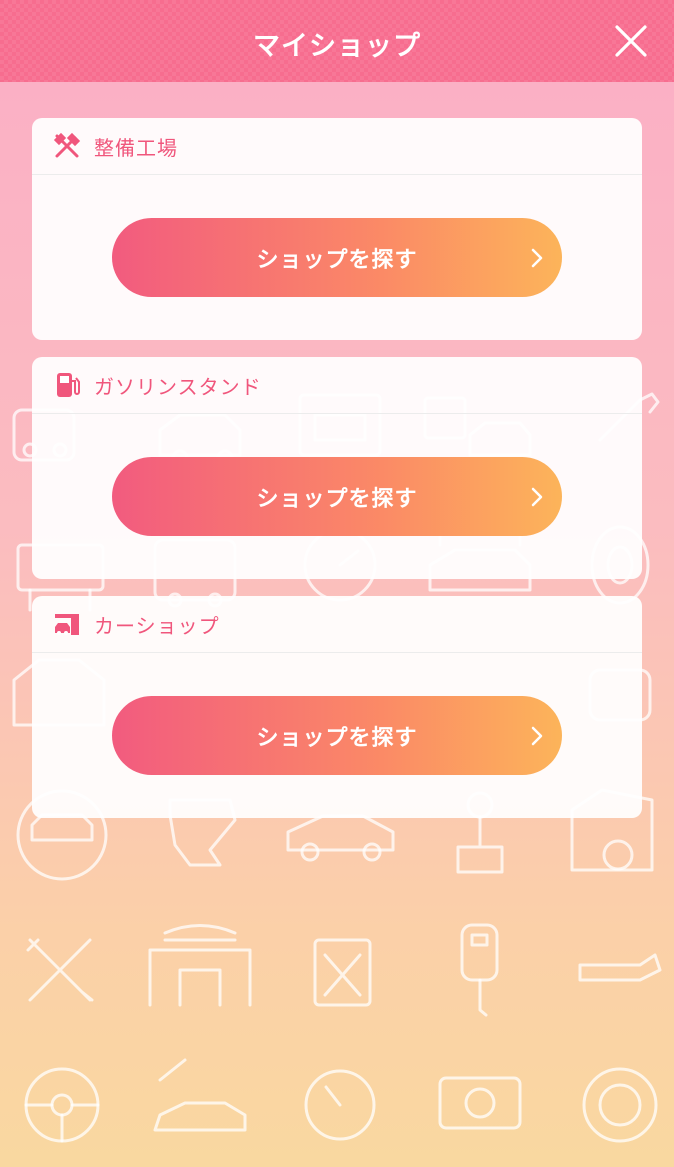 The width and height of the screenshot is (674, 1167). I want to click on engine-icon, so click(480, 1103).